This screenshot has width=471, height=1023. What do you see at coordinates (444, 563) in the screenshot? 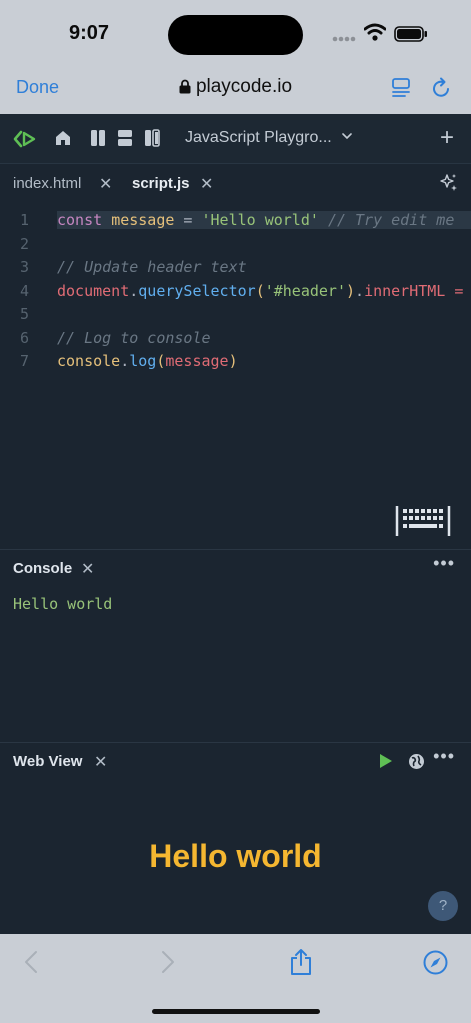
I see `console-more-icon: •••` at bounding box center [444, 563].